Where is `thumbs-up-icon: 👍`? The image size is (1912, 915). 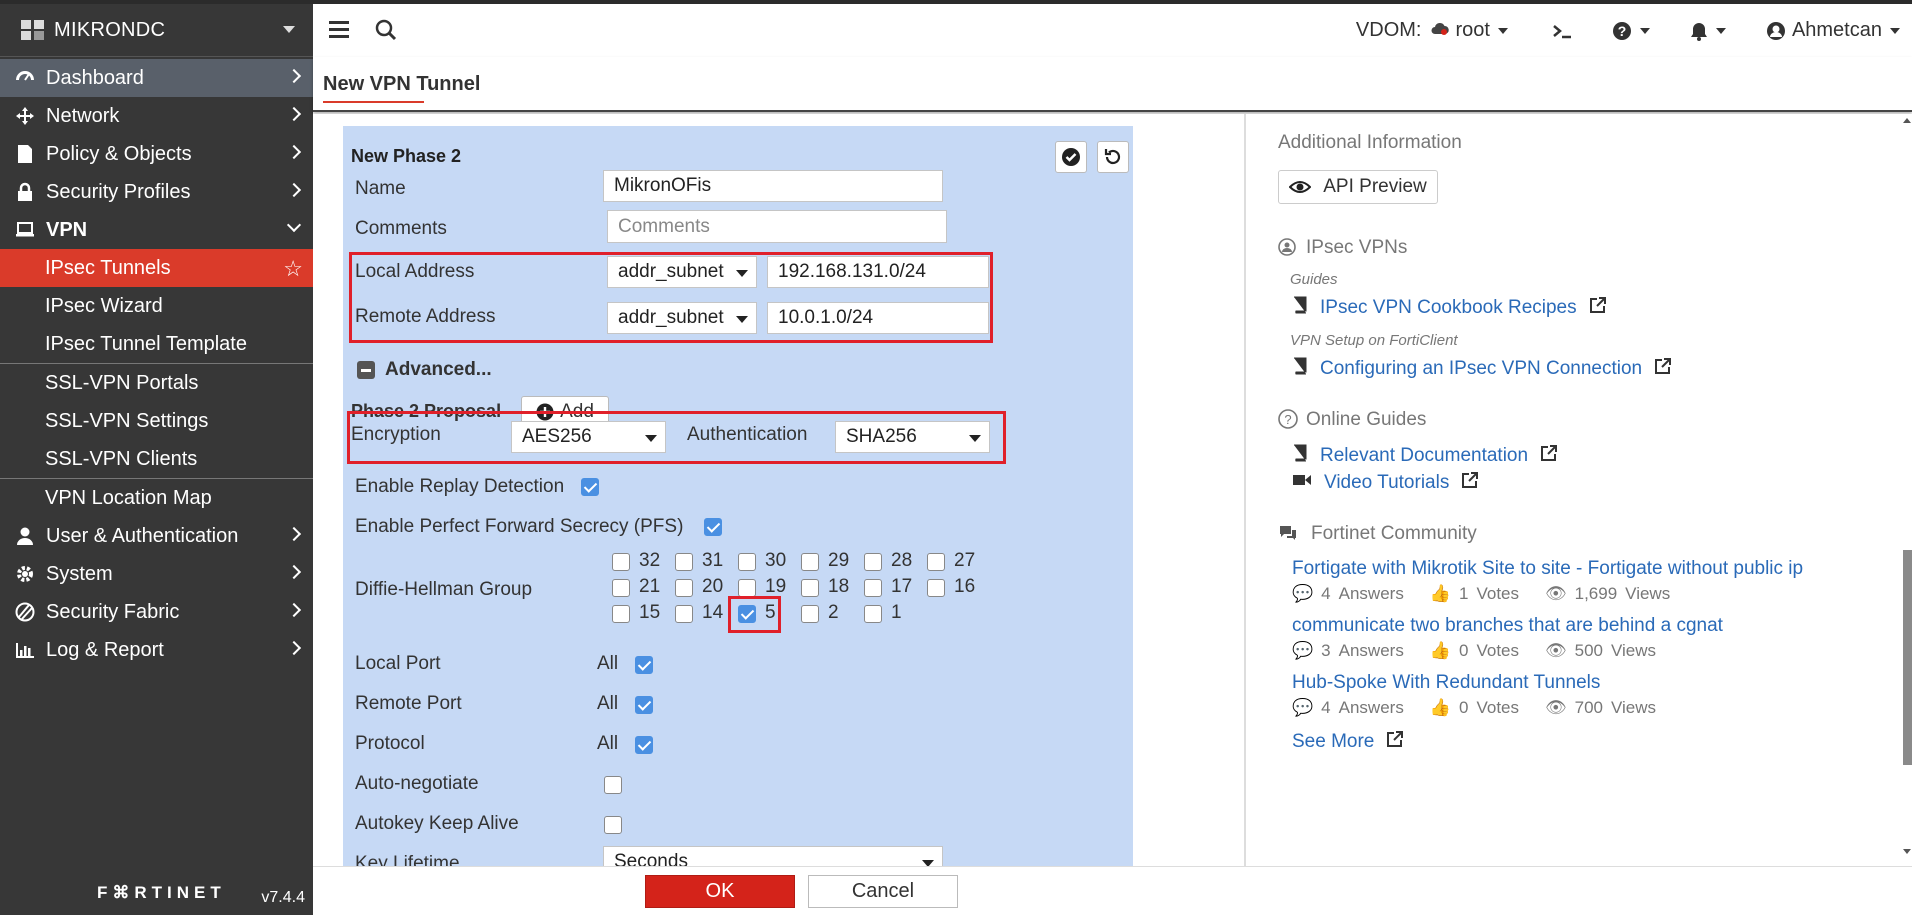 thumbs-up-icon: 👍 is located at coordinates (1440, 707).